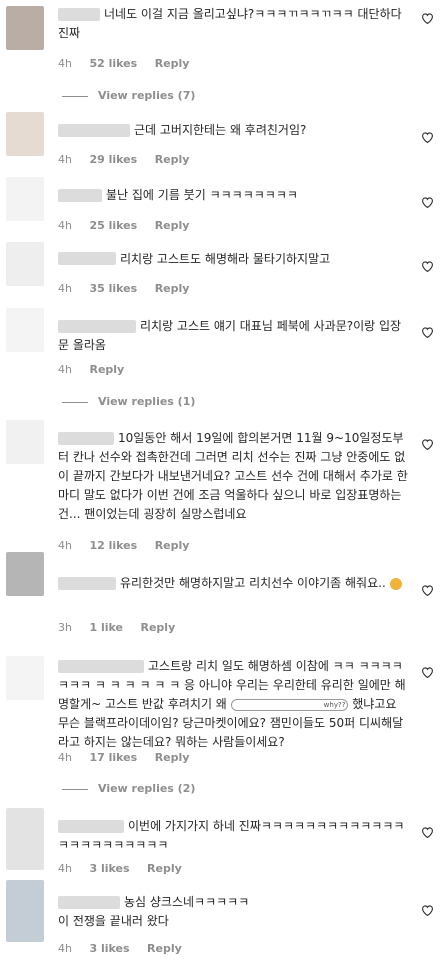 The width and height of the screenshot is (448, 972). I want to click on likes-count: 52 likes, so click(113, 63).